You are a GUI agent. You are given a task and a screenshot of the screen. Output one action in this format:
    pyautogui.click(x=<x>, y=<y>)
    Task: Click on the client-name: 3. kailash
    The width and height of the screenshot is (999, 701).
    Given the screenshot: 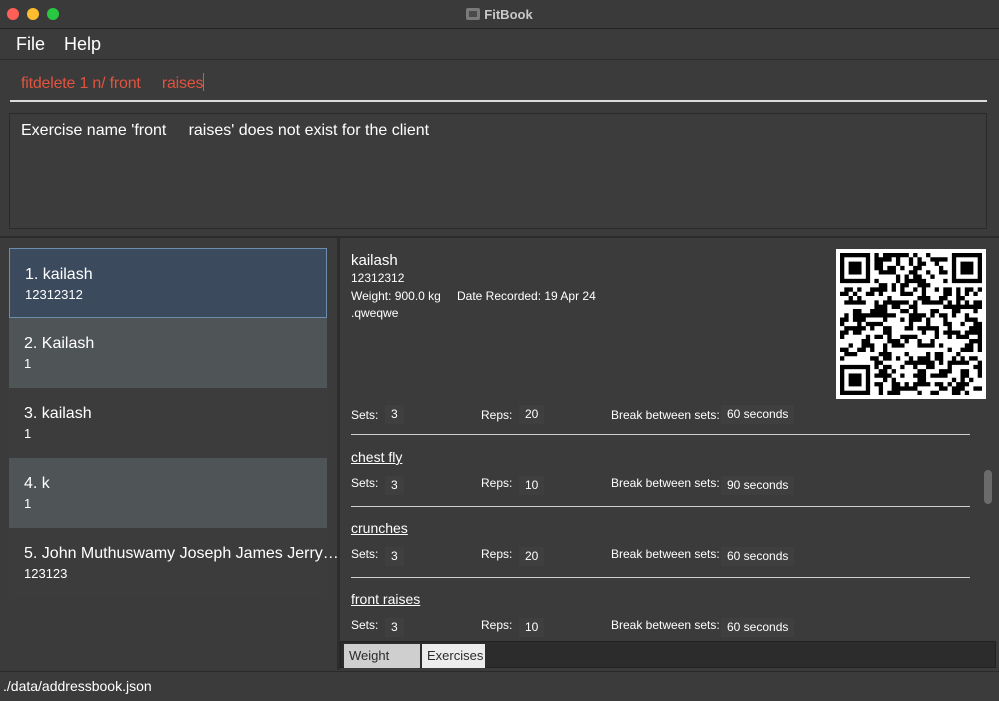 What is the action you would take?
    pyautogui.click(x=58, y=413)
    